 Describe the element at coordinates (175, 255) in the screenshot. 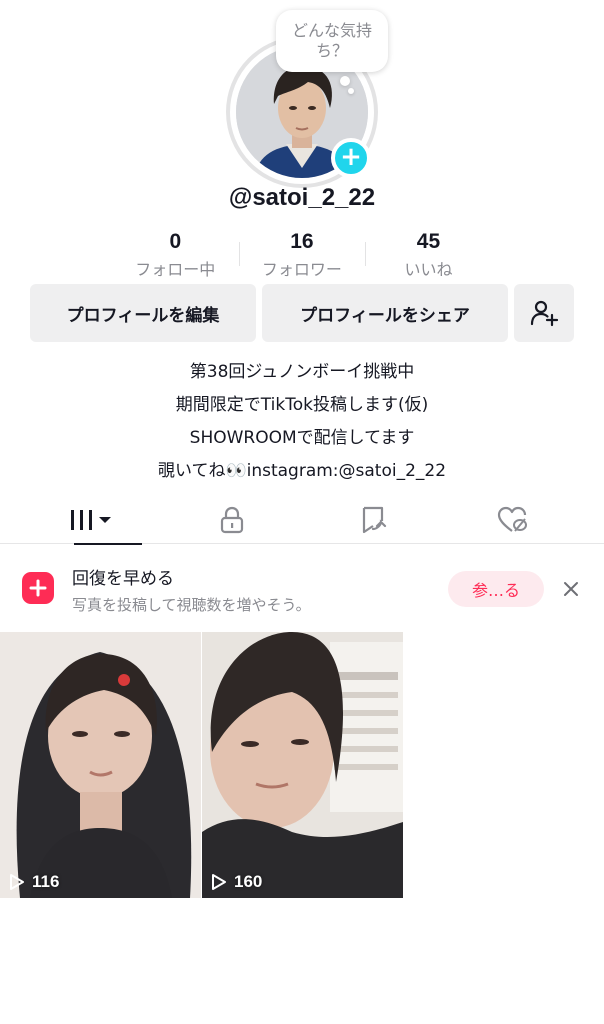

I see `stat-following: 0 フォロー中` at that location.